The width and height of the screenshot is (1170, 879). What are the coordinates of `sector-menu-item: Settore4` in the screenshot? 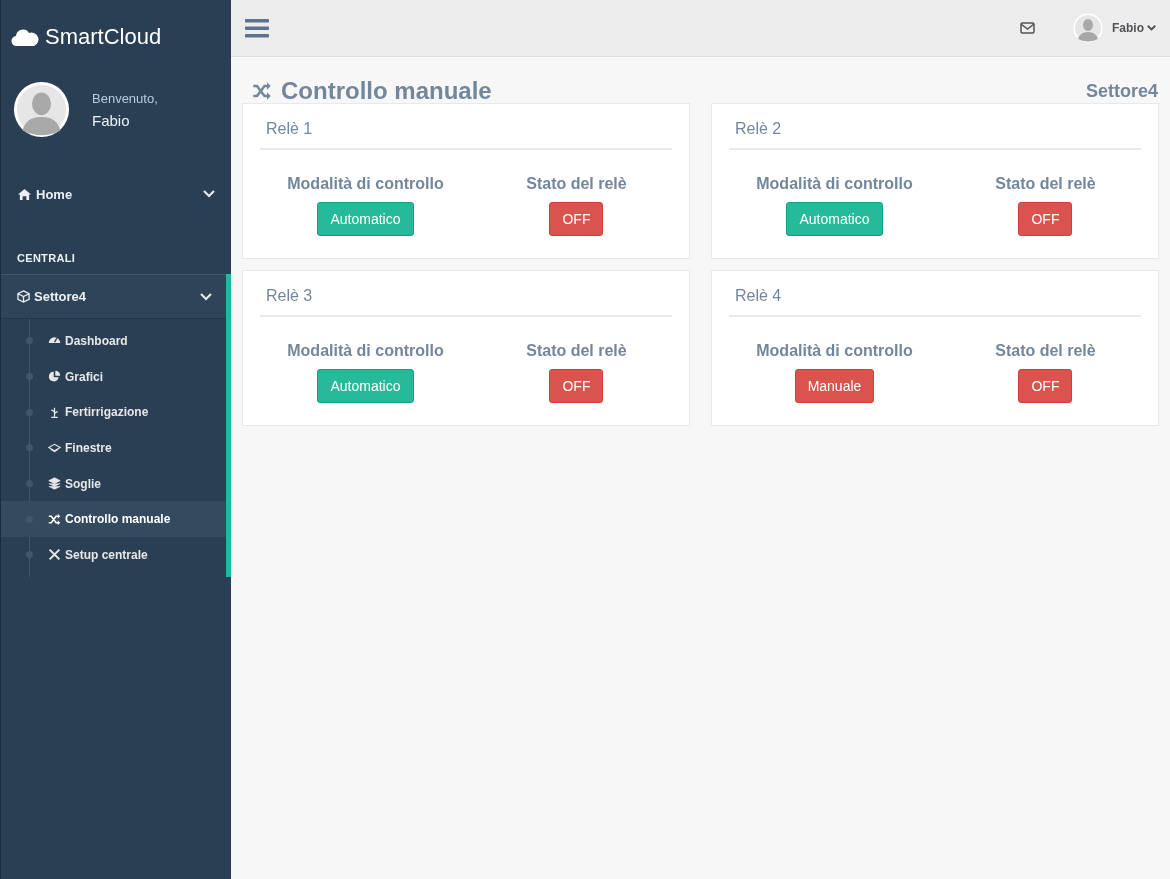 It's located at (113, 296).